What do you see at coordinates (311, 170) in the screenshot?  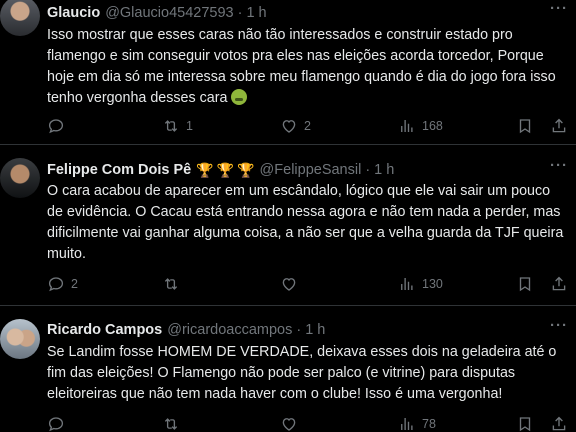 I see `author-handle: @FelippeSansil` at bounding box center [311, 170].